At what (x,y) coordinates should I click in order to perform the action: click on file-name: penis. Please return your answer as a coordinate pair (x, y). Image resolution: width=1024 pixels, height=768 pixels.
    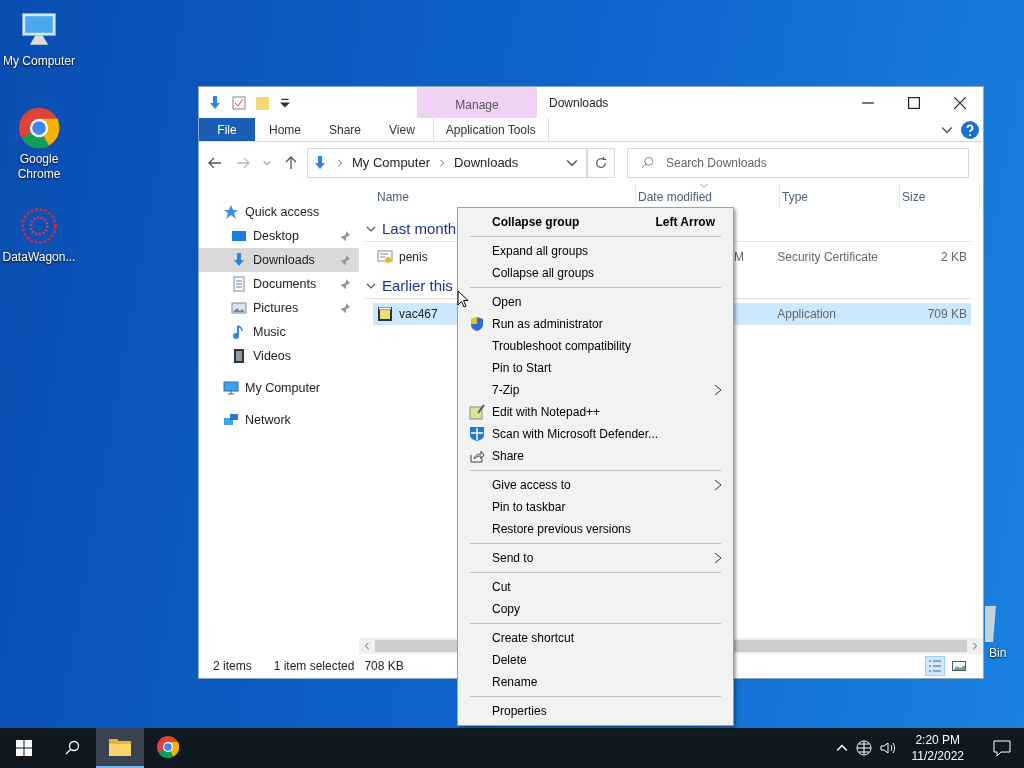
    Looking at the image, I should click on (413, 257).